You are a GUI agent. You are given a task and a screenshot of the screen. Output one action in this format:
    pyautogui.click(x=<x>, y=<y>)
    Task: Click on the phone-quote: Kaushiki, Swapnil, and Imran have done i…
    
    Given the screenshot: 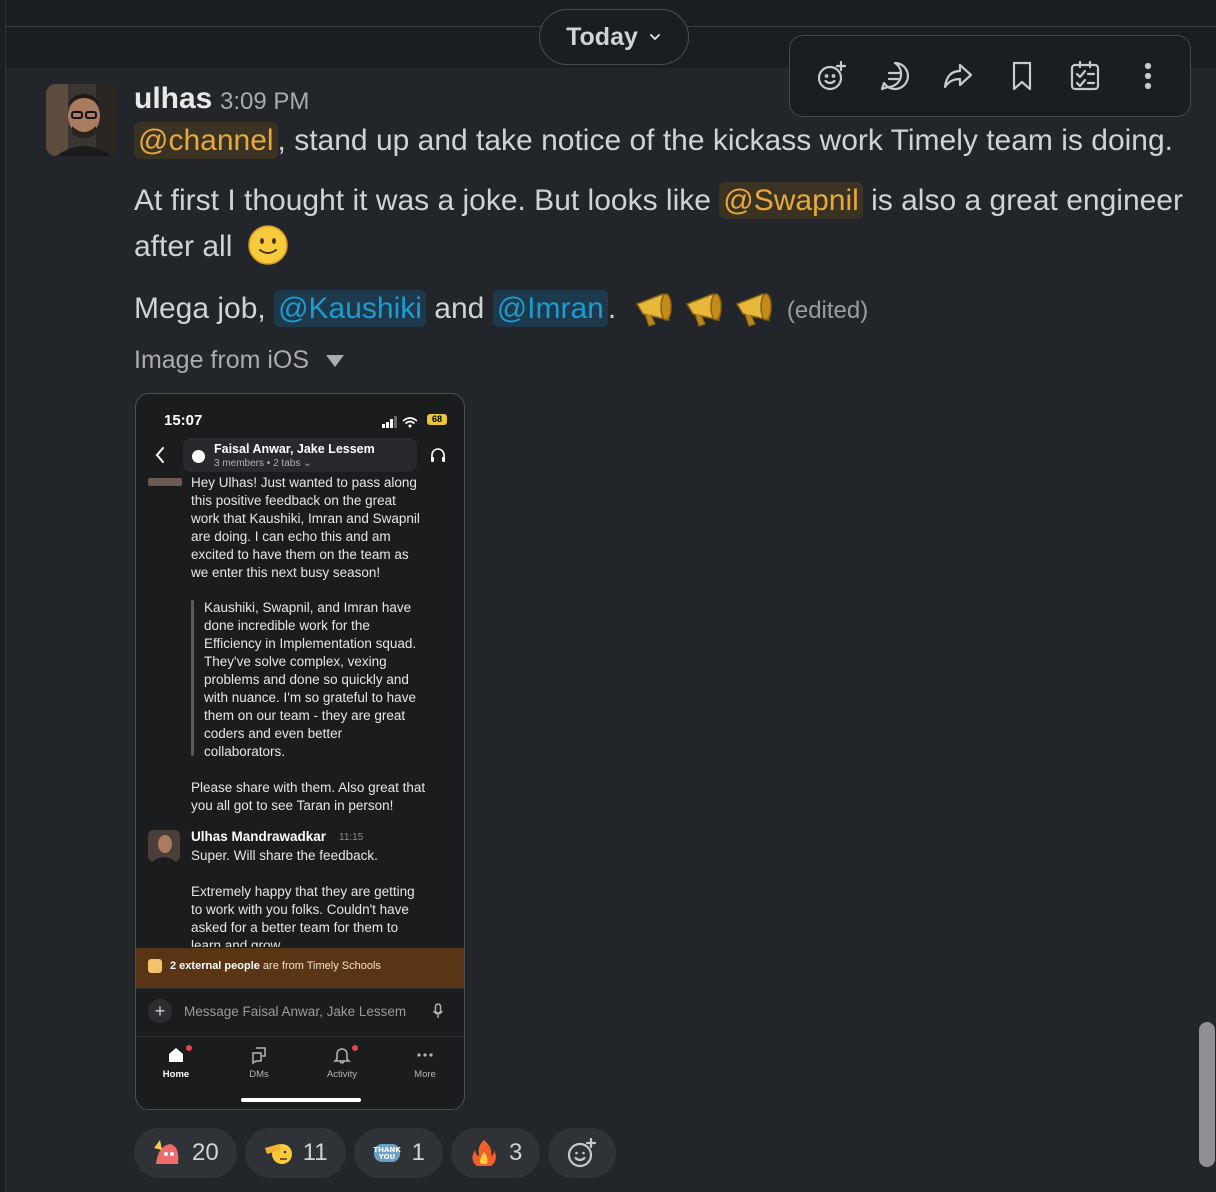 What is the action you would take?
    pyautogui.click(x=310, y=679)
    